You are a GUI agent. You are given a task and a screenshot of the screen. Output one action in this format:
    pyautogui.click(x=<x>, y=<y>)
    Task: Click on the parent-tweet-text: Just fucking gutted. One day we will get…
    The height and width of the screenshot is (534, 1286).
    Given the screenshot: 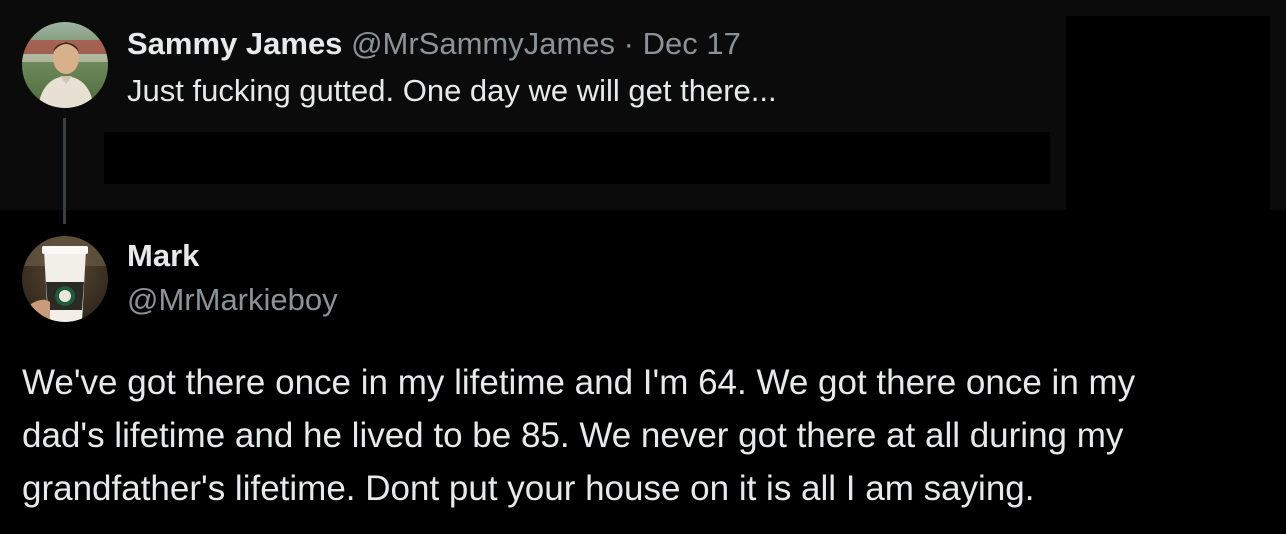 What is the action you would take?
    pyautogui.click(x=452, y=90)
    